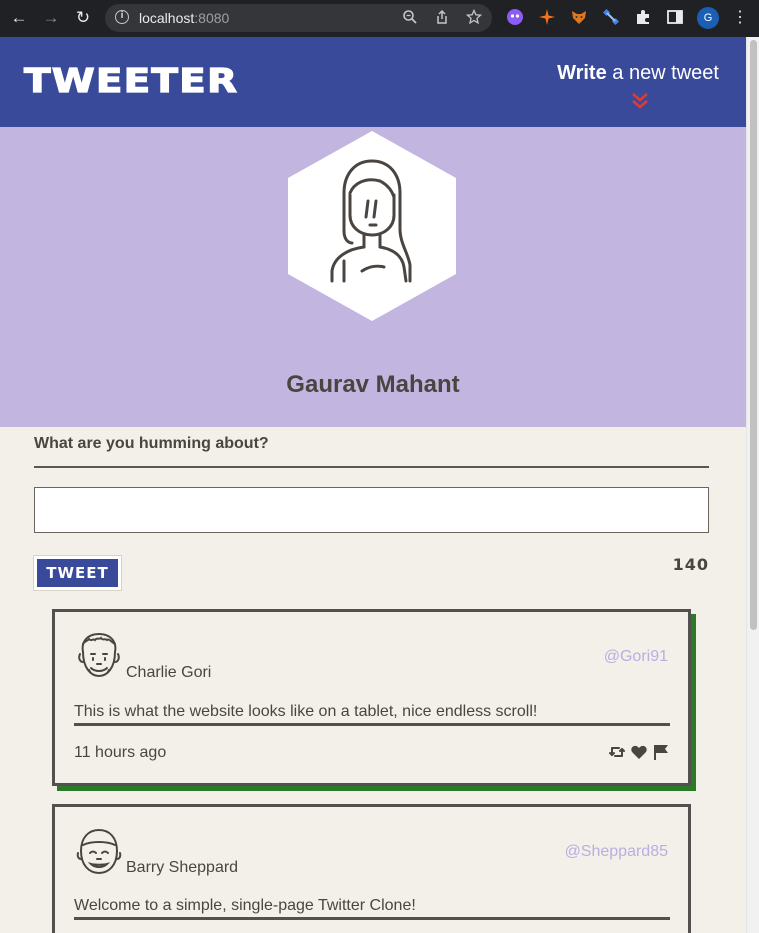  I want to click on brand-logo: TWEETER, so click(130, 80).